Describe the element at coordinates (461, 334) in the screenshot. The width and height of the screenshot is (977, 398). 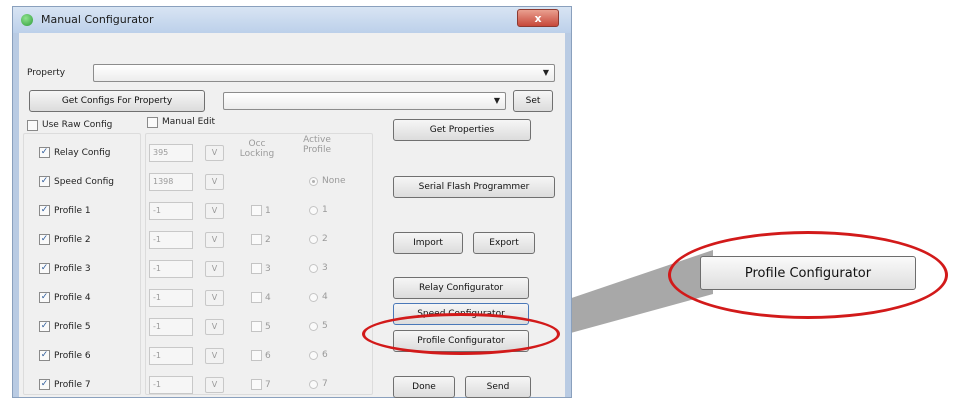
I see `highlight-ellipse` at that location.